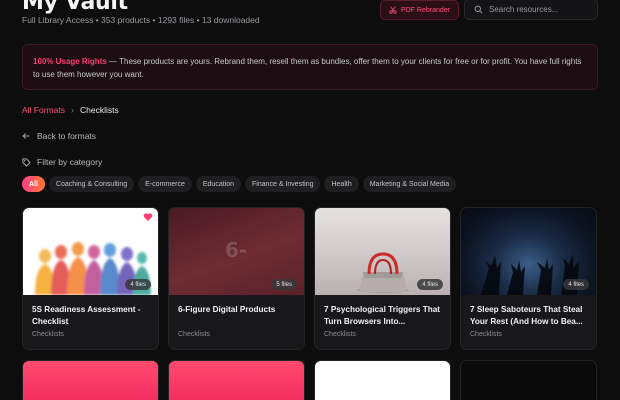  What do you see at coordinates (91, 184) in the screenshot?
I see `chip-coaching-consulting: Coaching & Consulting` at bounding box center [91, 184].